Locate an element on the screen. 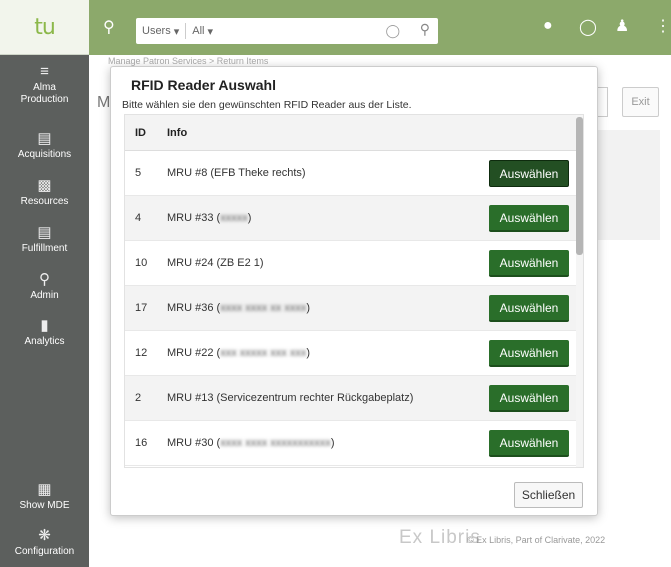 This screenshot has height=567, width=671. search-filter-value: All is located at coordinates (198, 31).